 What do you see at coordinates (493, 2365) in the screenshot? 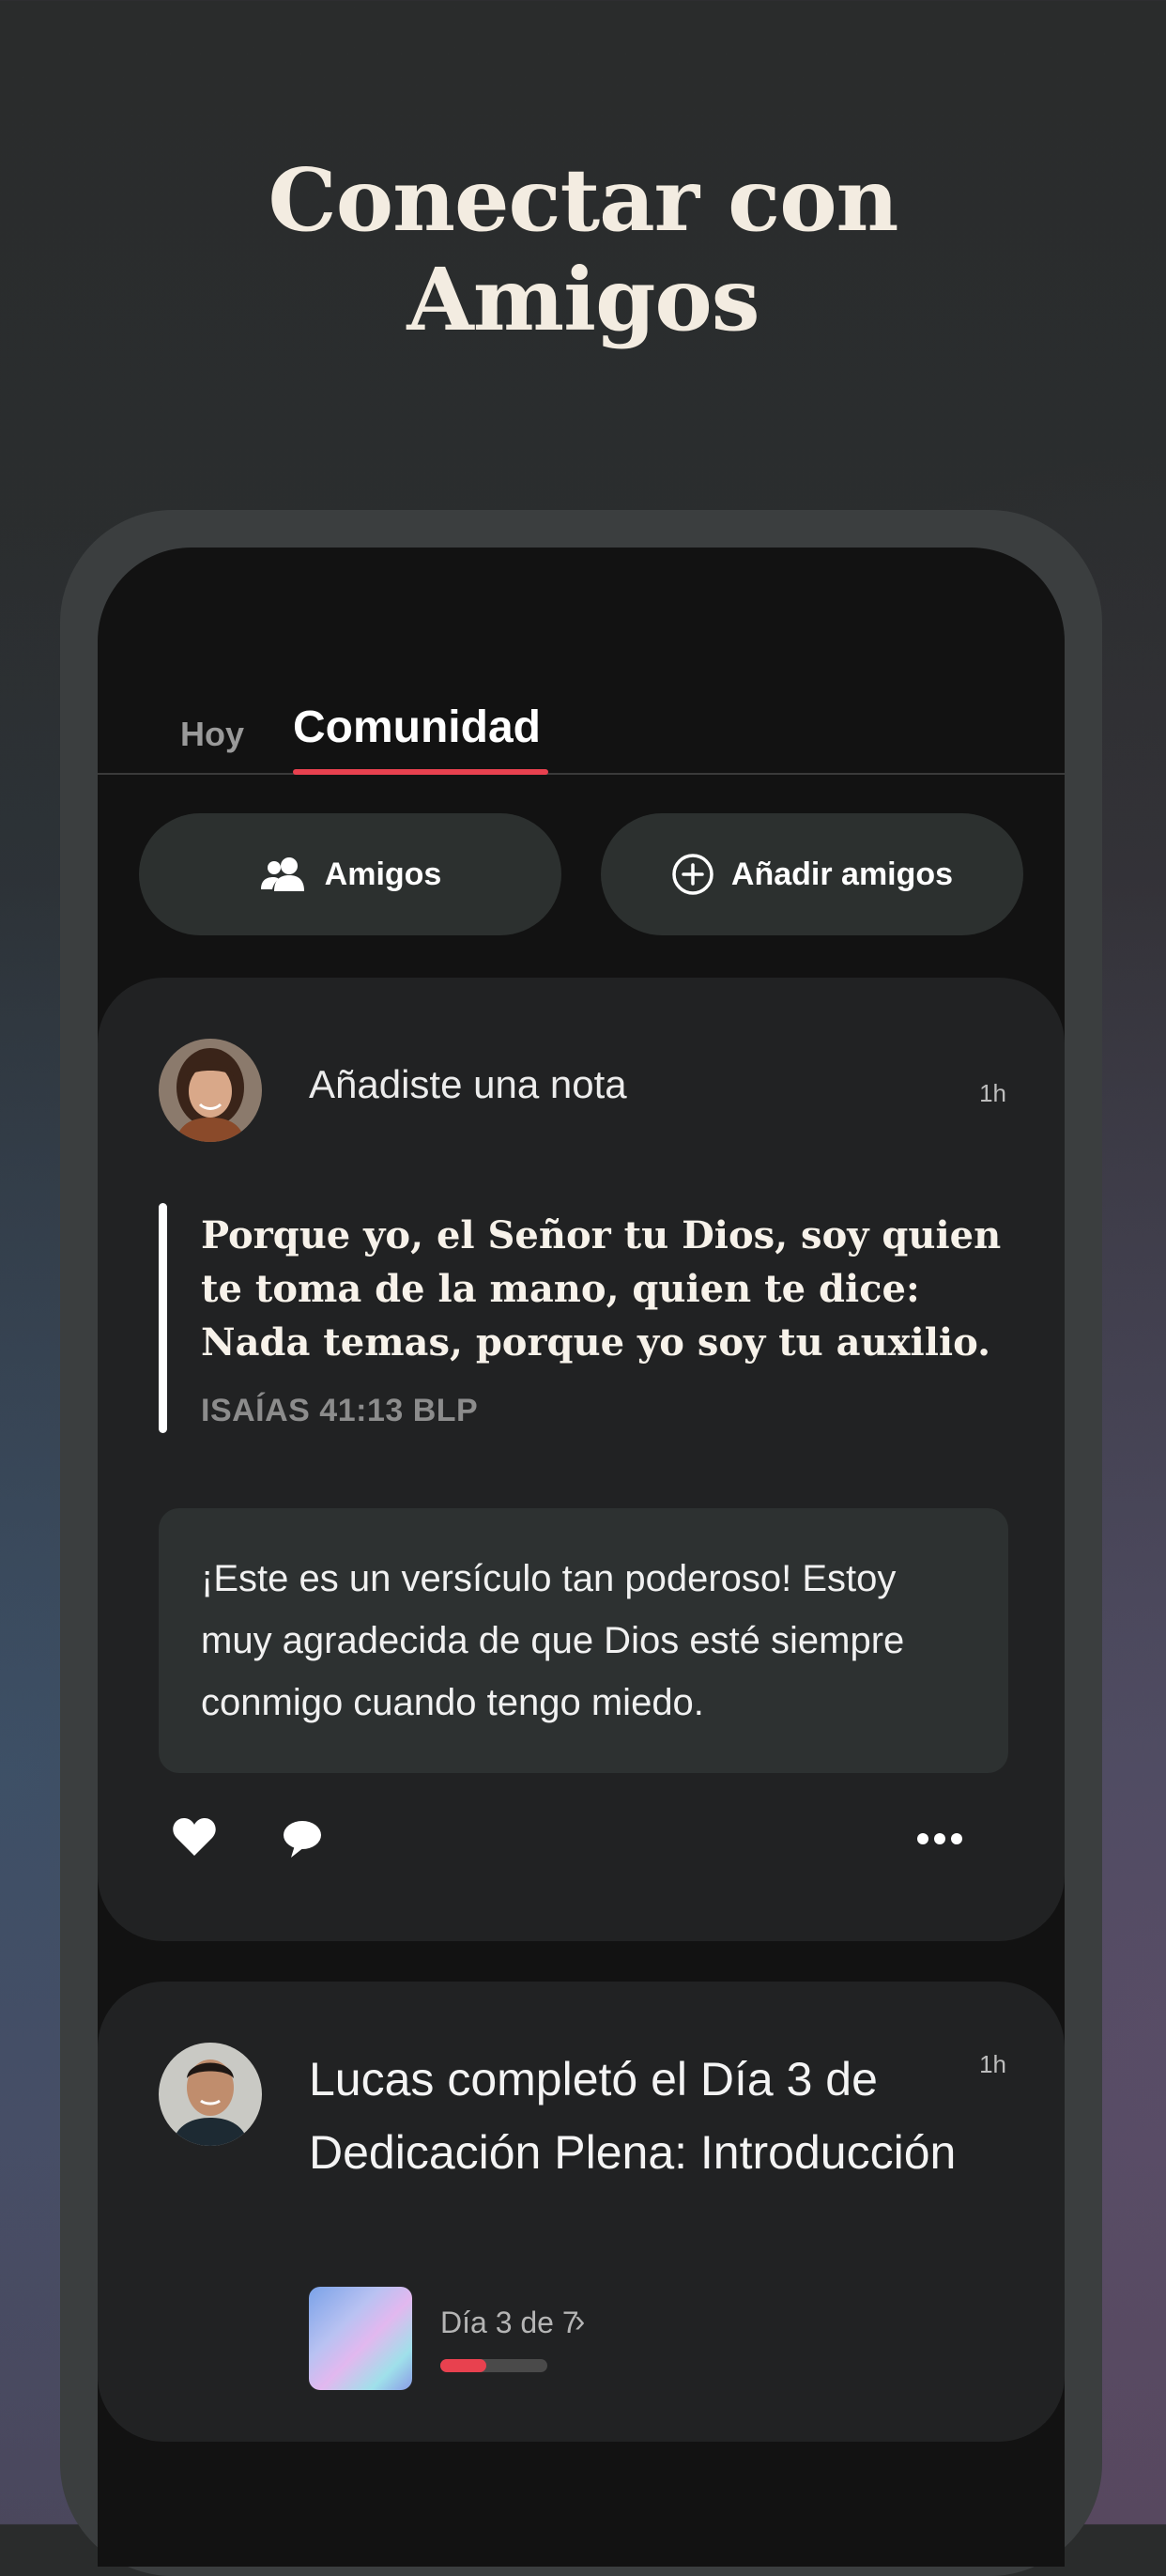
I see `plan-progress-bar` at bounding box center [493, 2365].